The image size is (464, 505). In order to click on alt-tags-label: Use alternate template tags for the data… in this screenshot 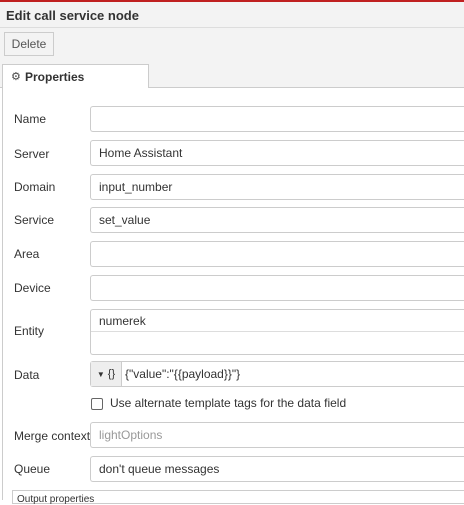, I will do `click(228, 403)`.